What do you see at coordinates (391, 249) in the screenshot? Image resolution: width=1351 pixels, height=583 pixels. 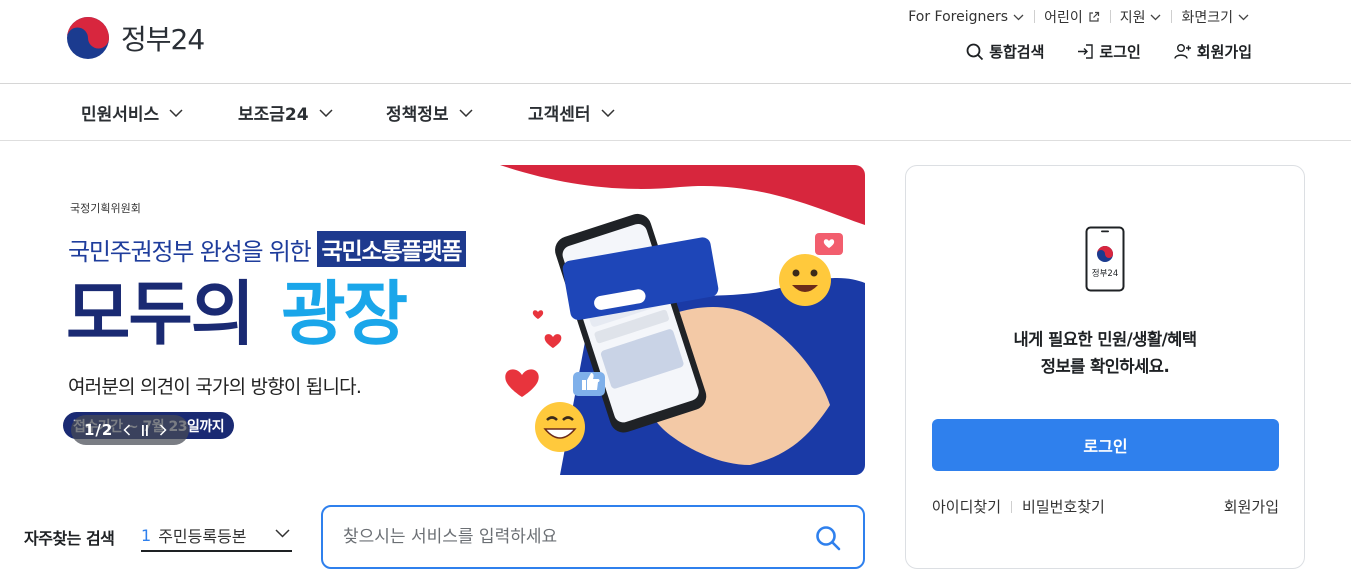 I see `banner-headline-highlight: 국민소통플랫폼` at bounding box center [391, 249].